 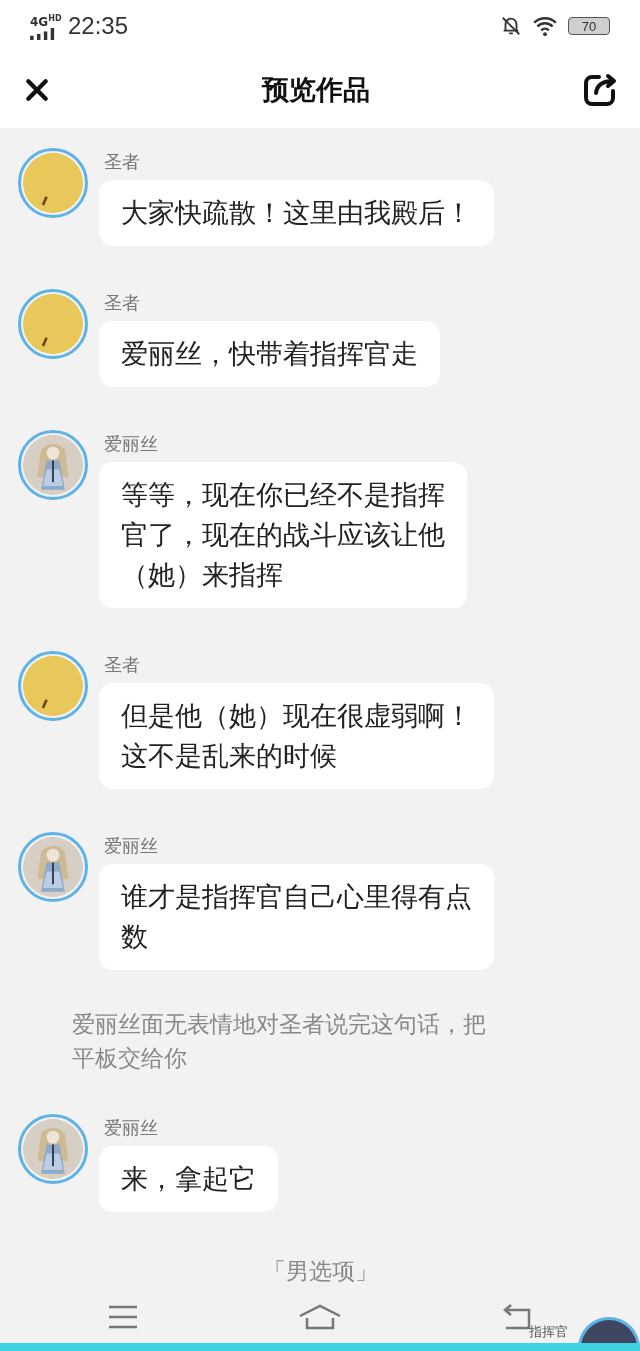 What do you see at coordinates (98, 26) in the screenshot?
I see `clock-time: 22:35` at bounding box center [98, 26].